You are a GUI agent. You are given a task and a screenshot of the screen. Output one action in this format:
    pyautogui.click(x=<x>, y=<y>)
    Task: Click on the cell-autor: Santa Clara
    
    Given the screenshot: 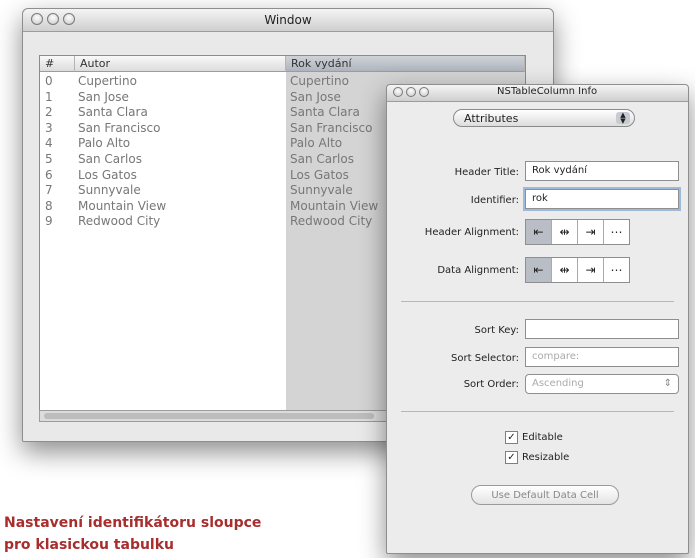 What is the action you would take?
    pyautogui.click(x=113, y=112)
    